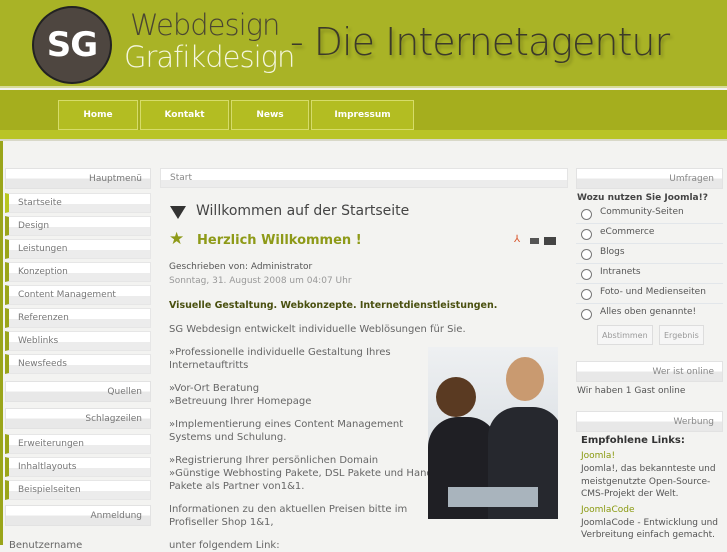  I want to click on nav-news: News, so click(270, 115).